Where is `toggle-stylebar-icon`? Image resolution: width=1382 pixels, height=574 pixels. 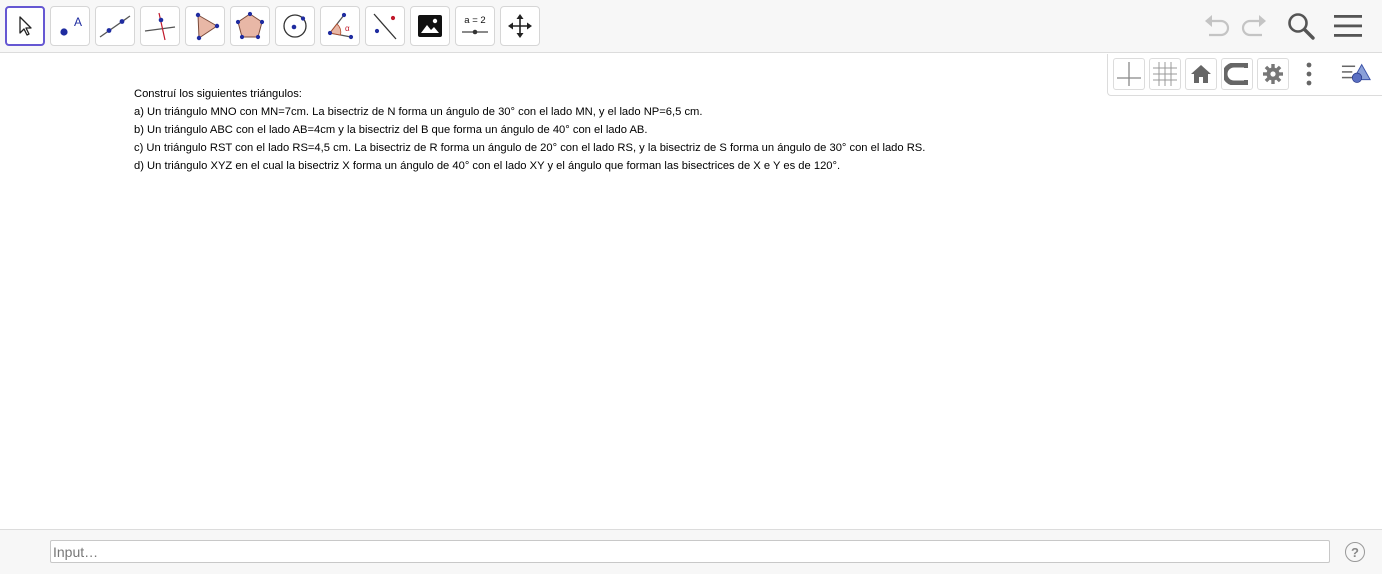 toggle-stylebar-icon is located at coordinates (1356, 73).